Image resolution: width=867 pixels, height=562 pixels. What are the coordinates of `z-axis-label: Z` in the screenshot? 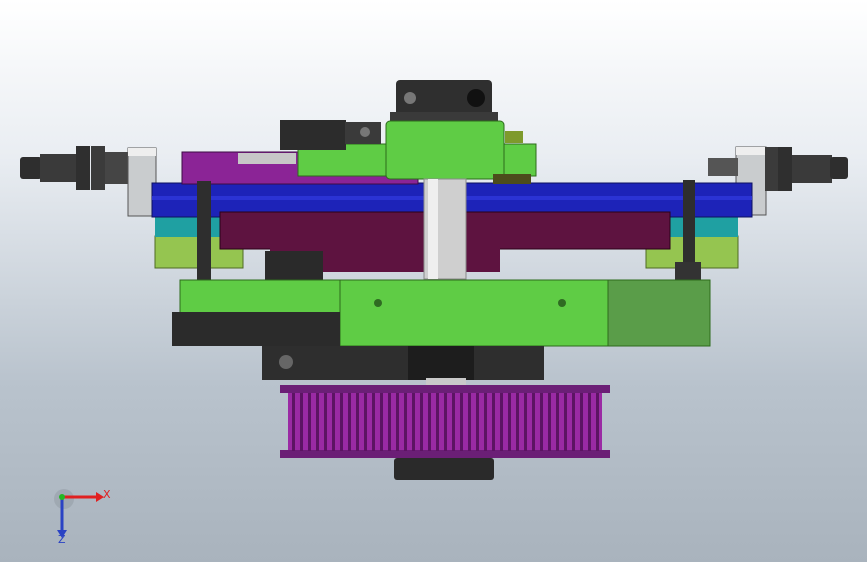 It's located at (62, 539).